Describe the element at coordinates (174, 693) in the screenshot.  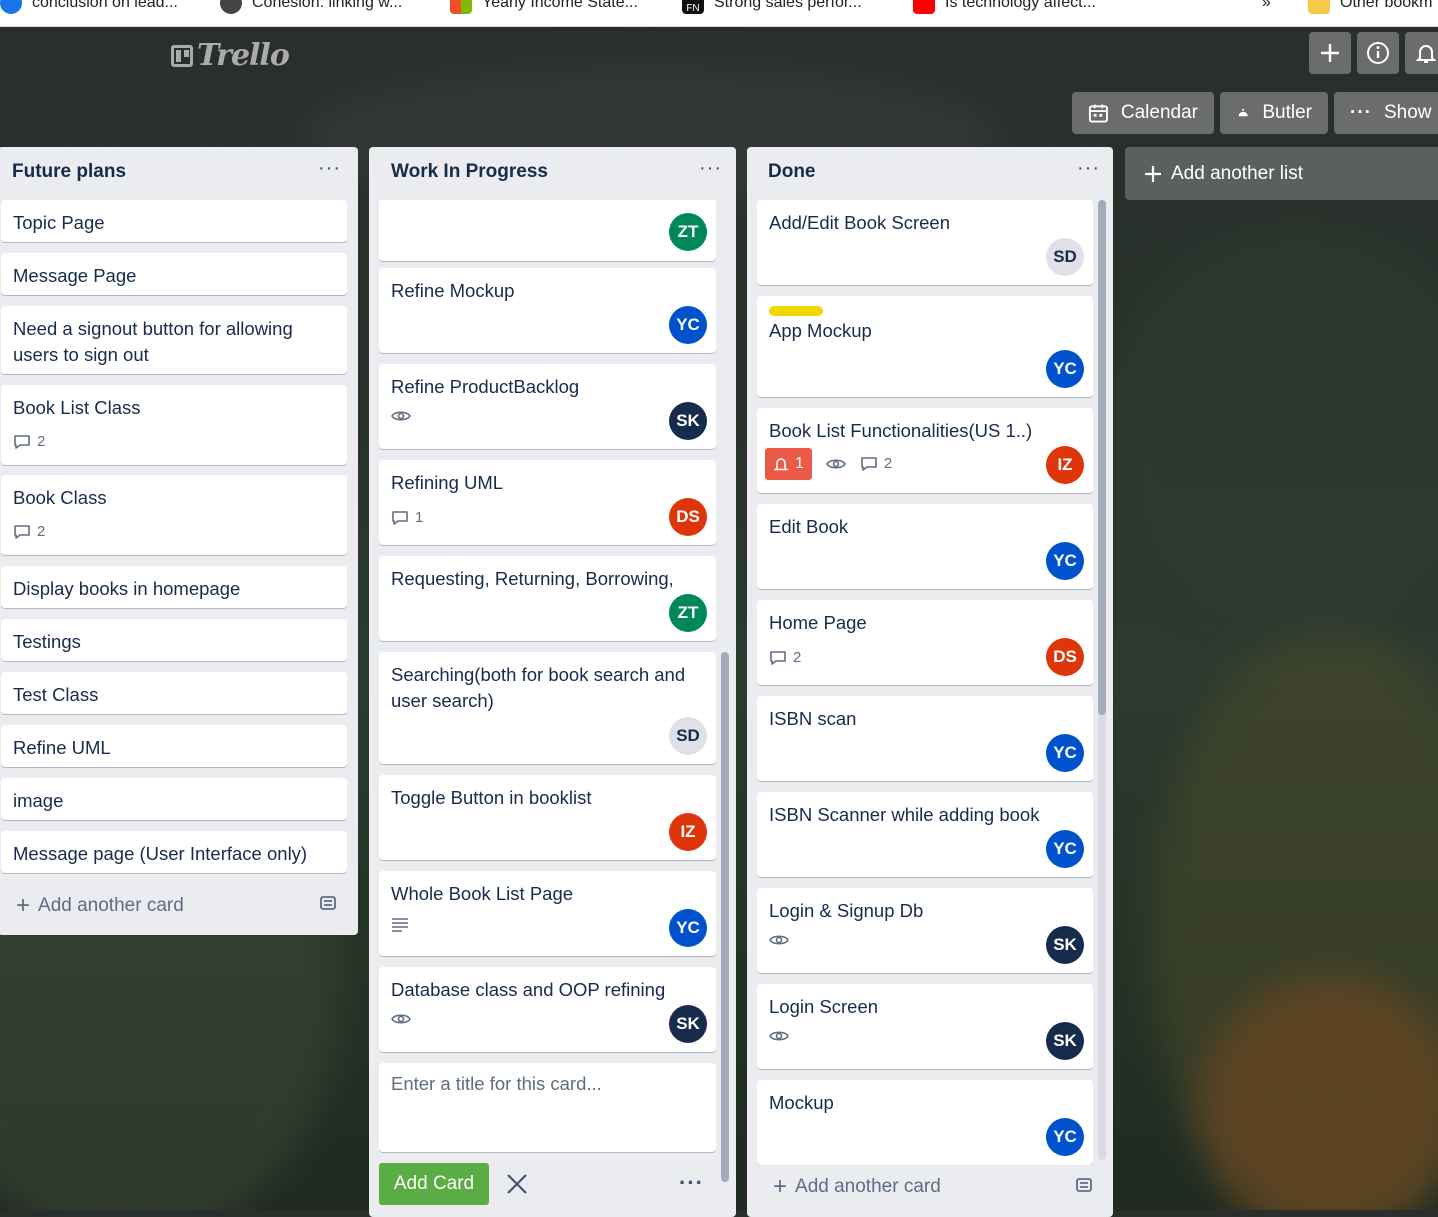
I see `card: Test Class` at that location.